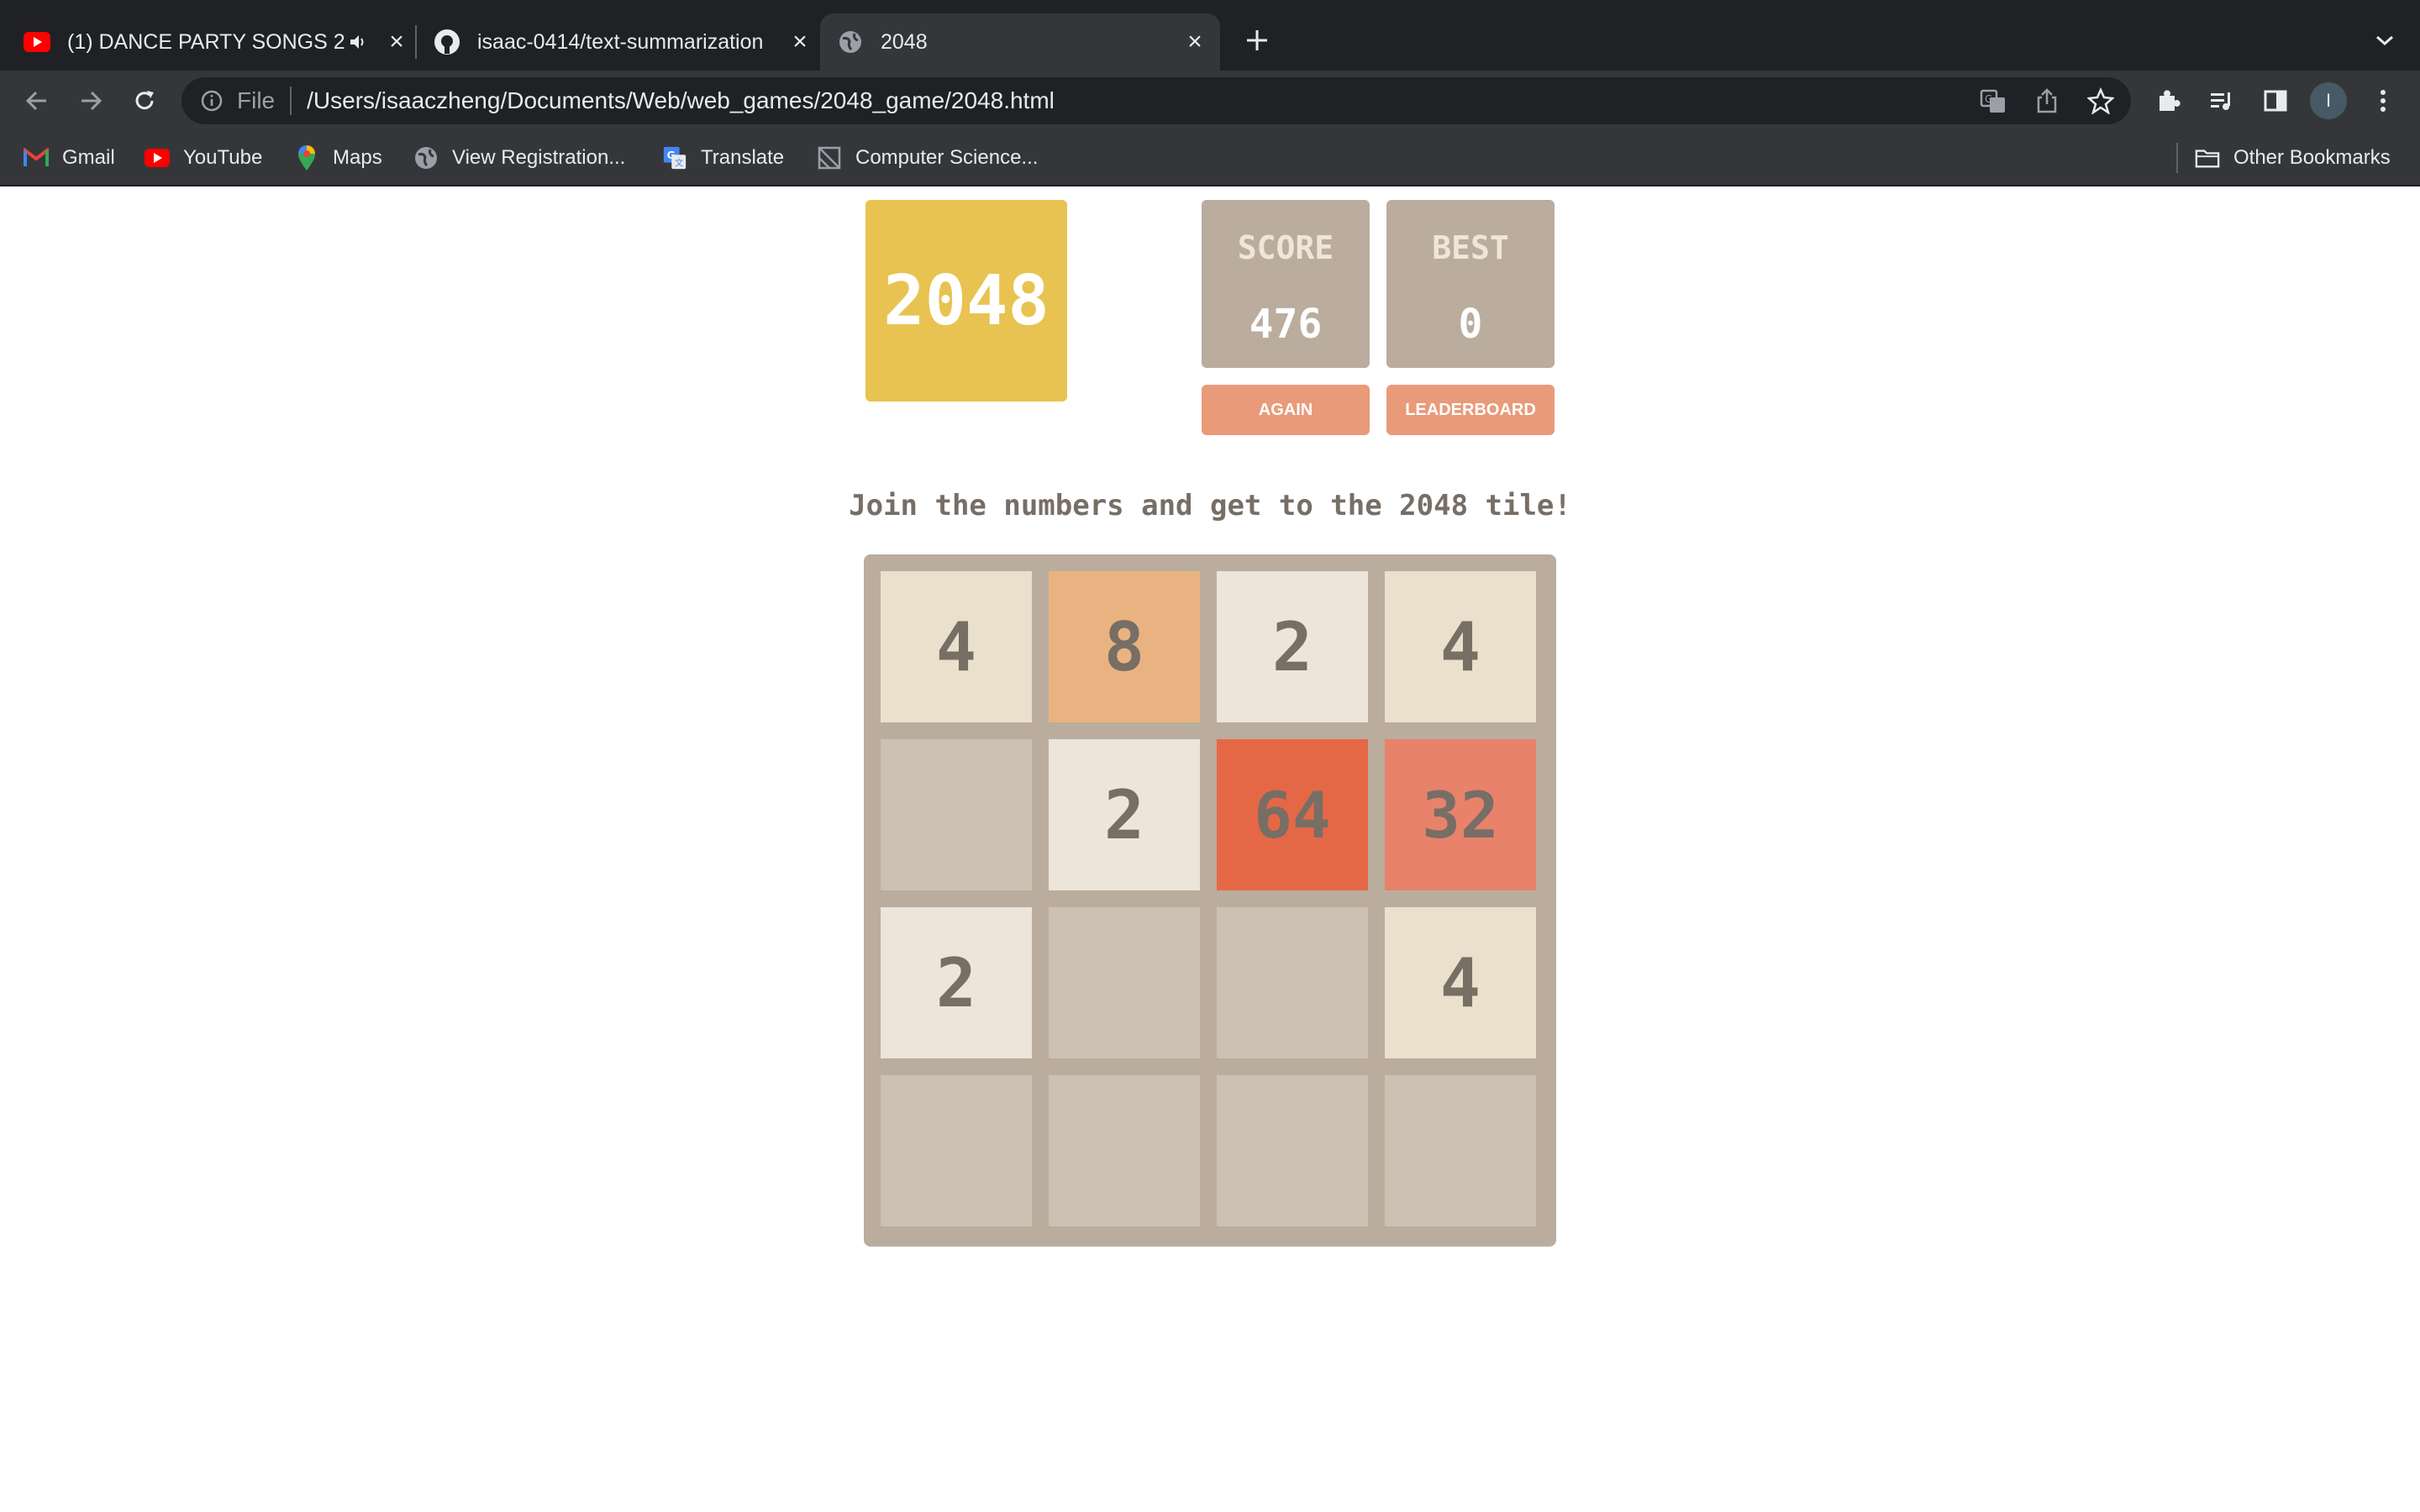 The image size is (2420, 1512). I want to click on again-button: AGAIN, so click(1286, 410).